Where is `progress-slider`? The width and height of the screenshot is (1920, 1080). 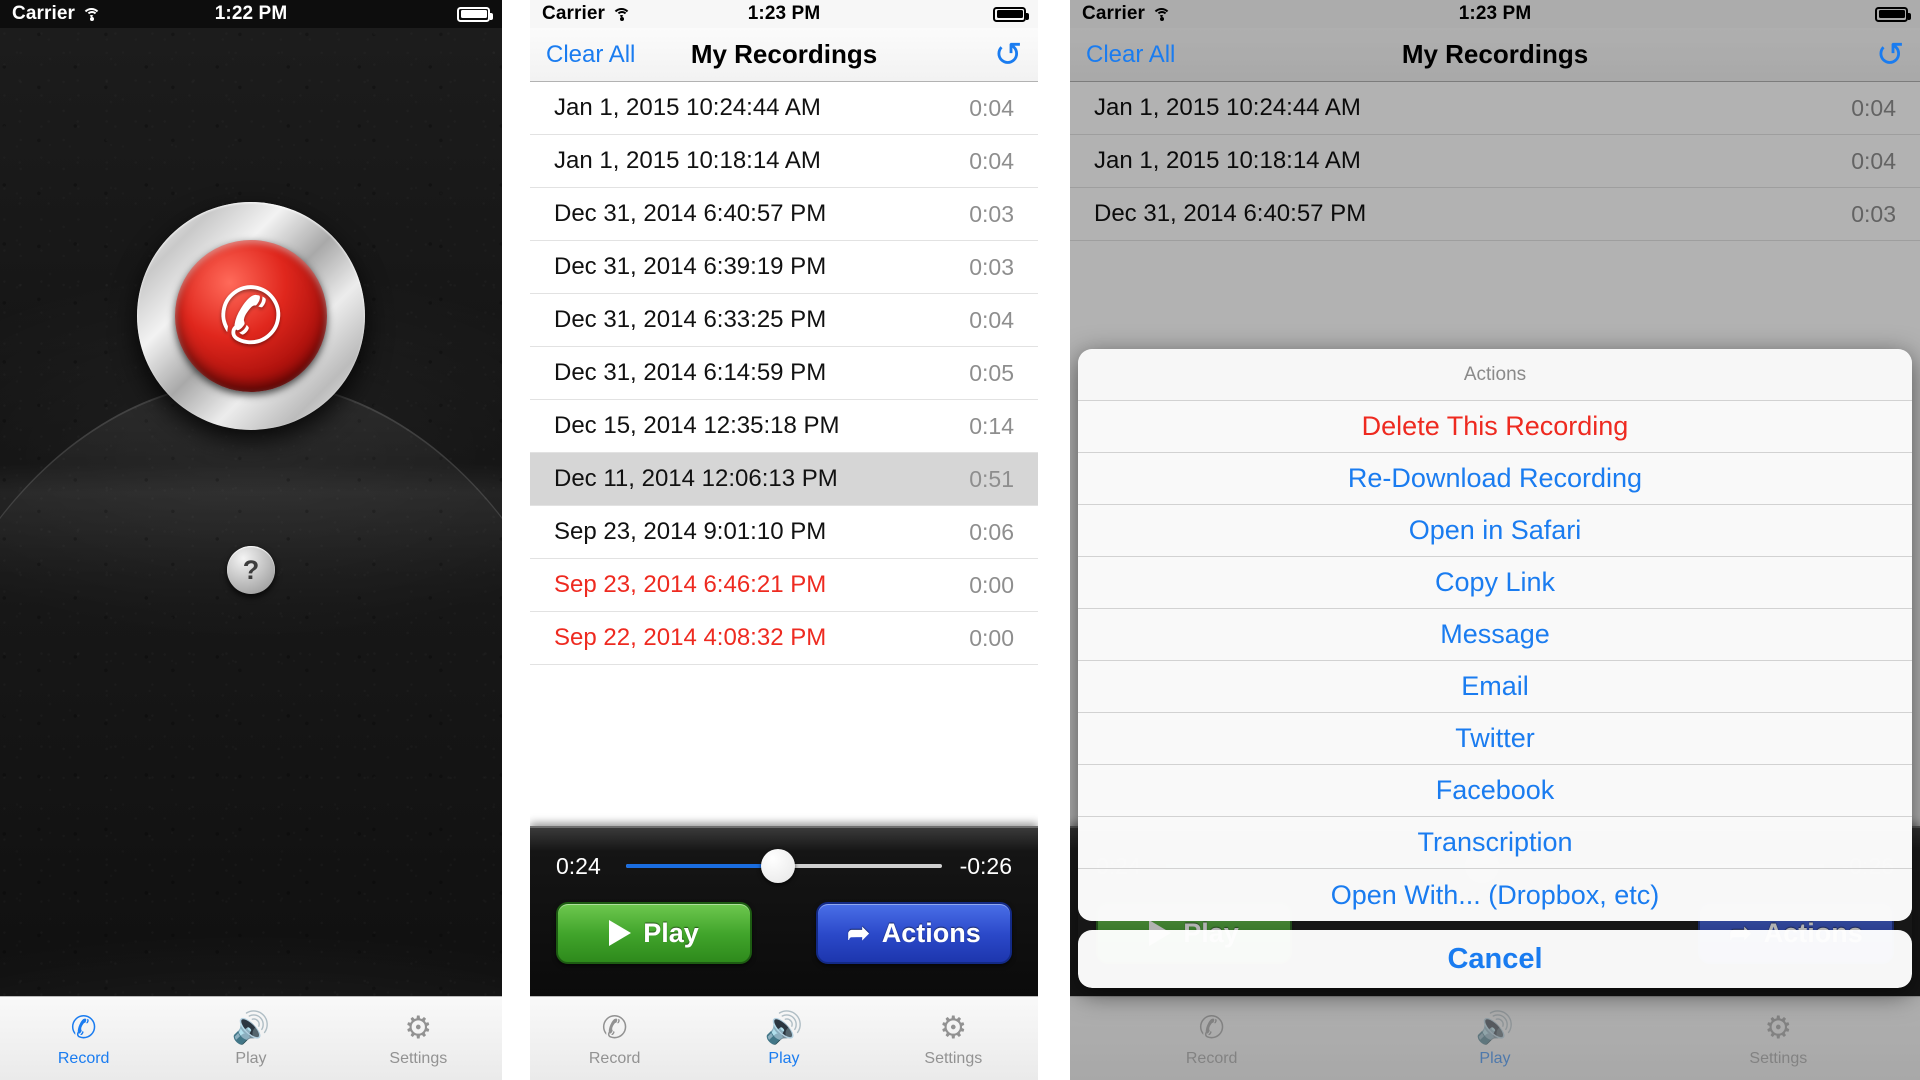 progress-slider is located at coordinates (784, 866).